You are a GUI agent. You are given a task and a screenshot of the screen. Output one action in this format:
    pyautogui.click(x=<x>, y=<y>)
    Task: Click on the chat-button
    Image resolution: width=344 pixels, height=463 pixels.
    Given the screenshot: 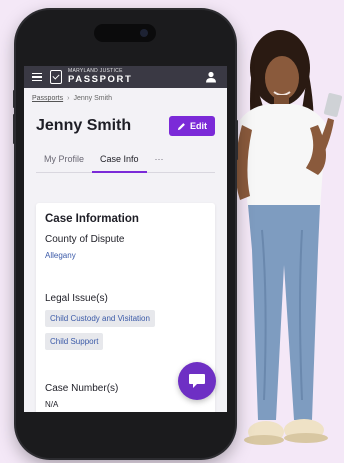 What is the action you would take?
    pyautogui.click(x=197, y=381)
    